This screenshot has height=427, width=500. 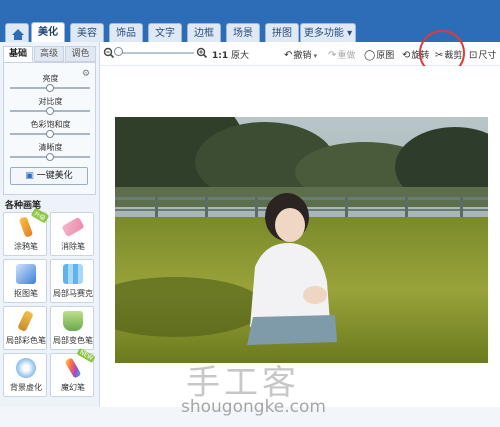 What do you see at coordinates (26, 340) in the screenshot?
I see `tool-label: 局部彩色笔` at bounding box center [26, 340].